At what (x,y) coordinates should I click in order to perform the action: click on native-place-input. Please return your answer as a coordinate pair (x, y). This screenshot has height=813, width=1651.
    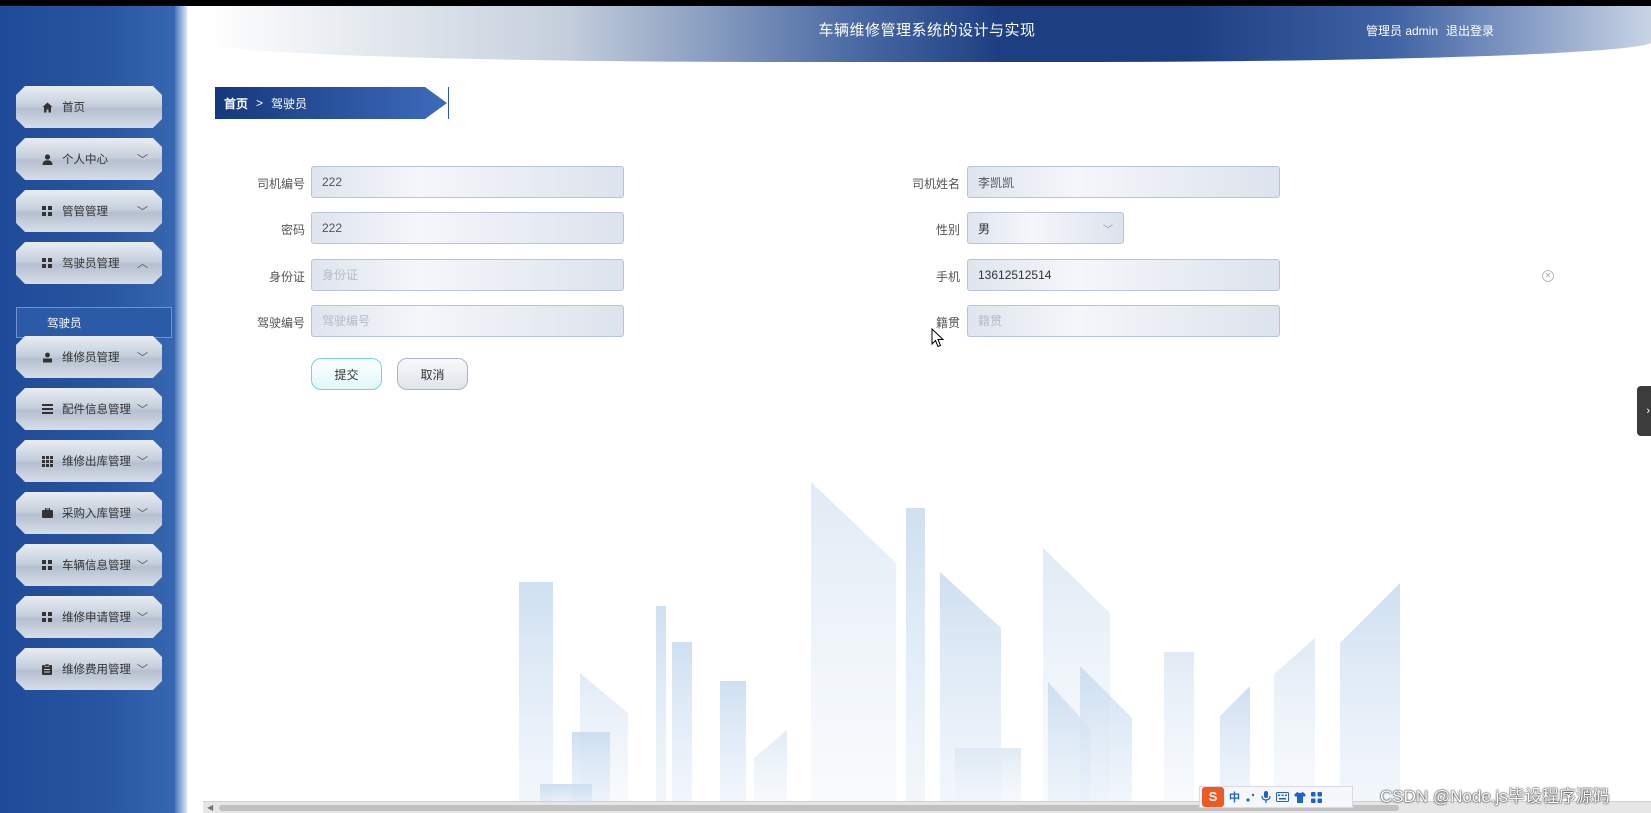
    Looking at the image, I should click on (1123, 321).